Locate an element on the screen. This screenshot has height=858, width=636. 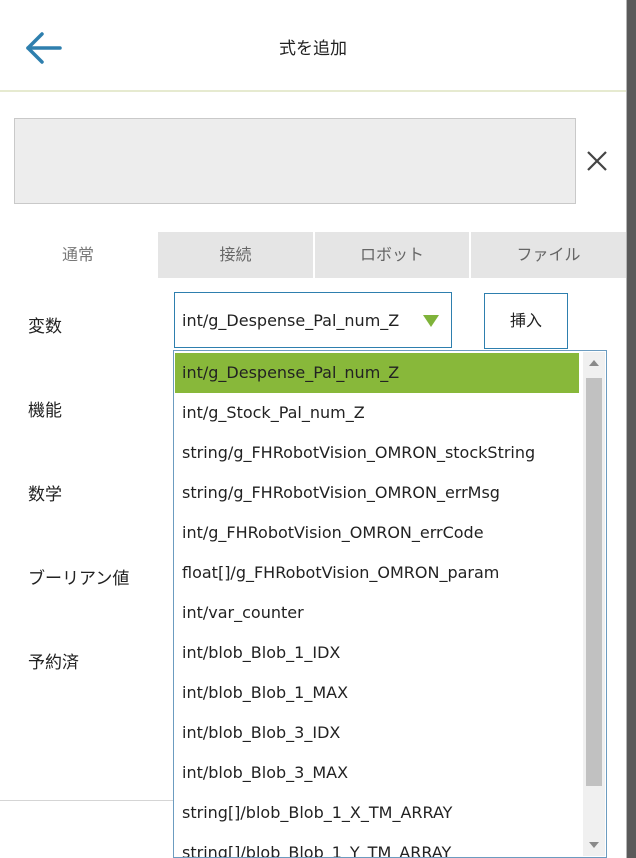
tab-file: ファイル is located at coordinates (548, 255).